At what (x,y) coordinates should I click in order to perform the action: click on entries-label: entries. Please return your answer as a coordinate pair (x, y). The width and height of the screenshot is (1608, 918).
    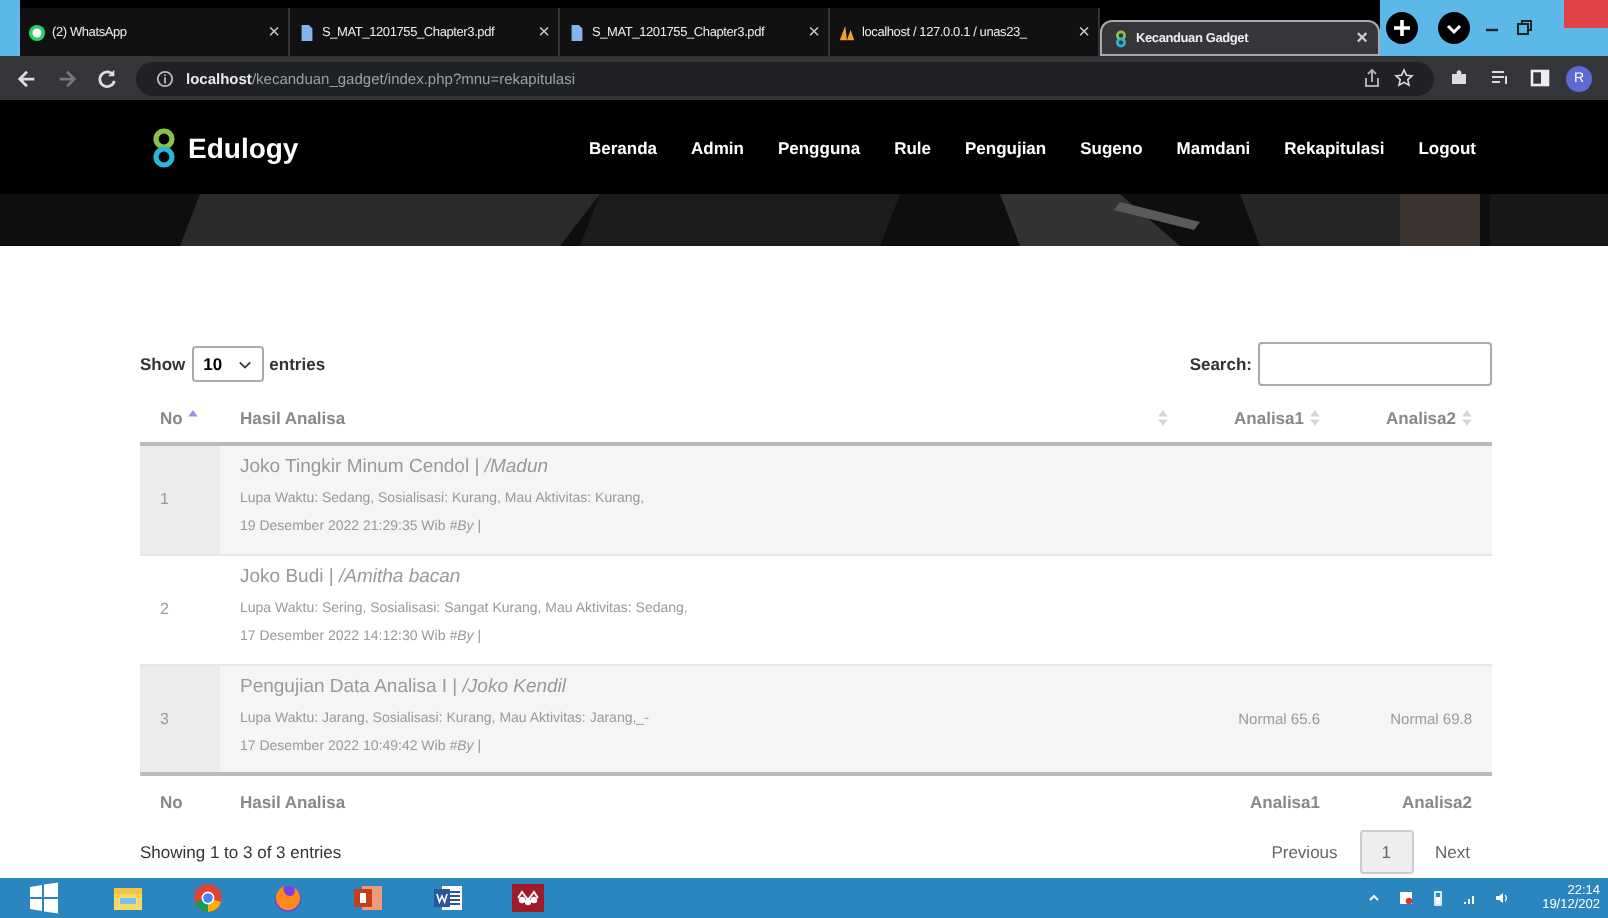
    Looking at the image, I should click on (297, 364).